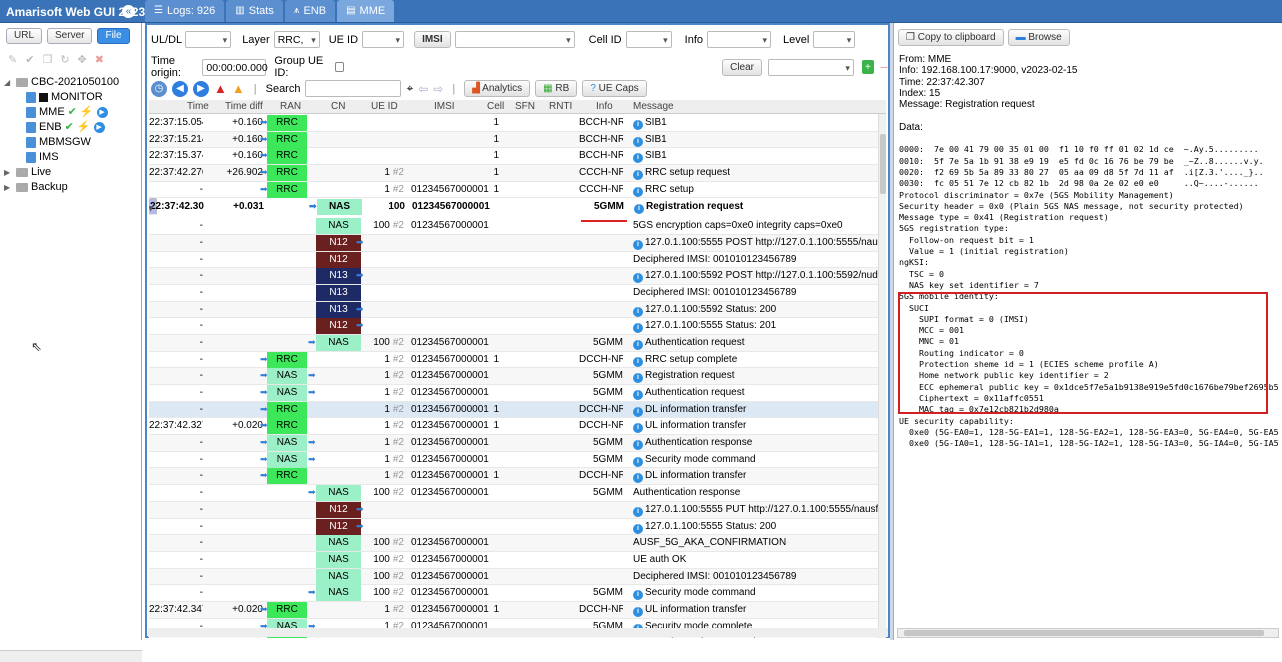 This screenshot has height=662, width=1282. I want to click on clock-icon: ◷, so click(159, 88).